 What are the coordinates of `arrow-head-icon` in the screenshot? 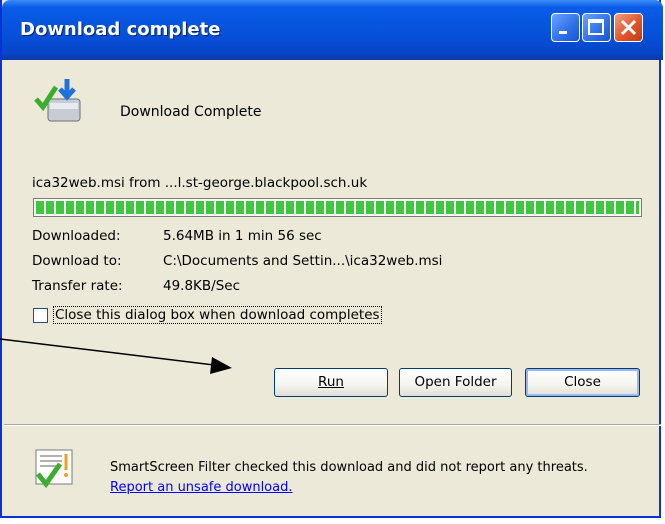 It's located at (221, 365).